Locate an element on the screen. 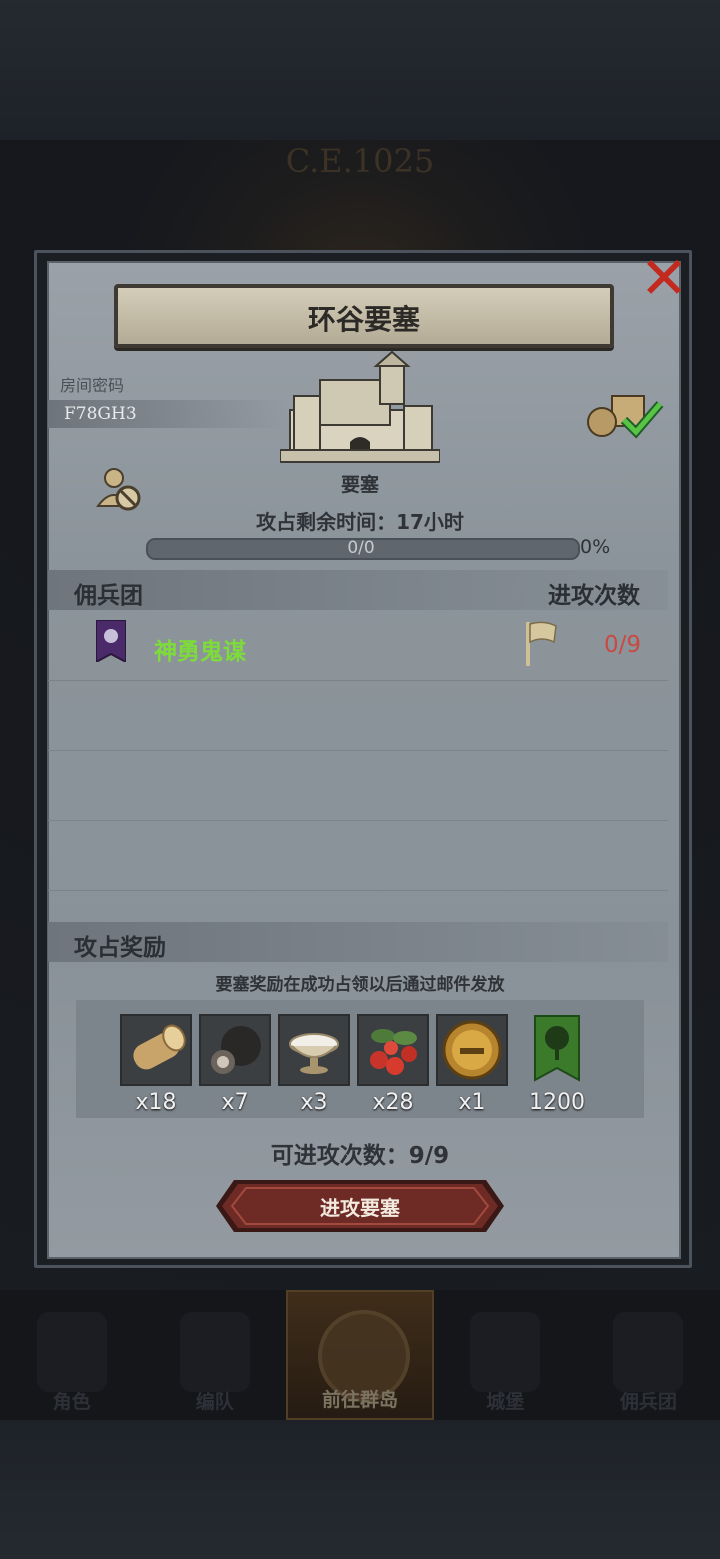 The image size is (720, 1559). reward-quantity: x7 is located at coordinates (235, 1102).